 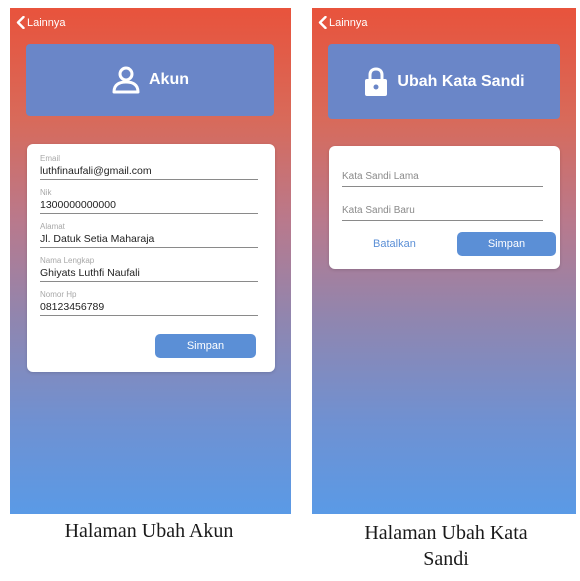 What do you see at coordinates (446, 533) in the screenshot?
I see `right-caption-line1: Halaman Ubah Kata` at bounding box center [446, 533].